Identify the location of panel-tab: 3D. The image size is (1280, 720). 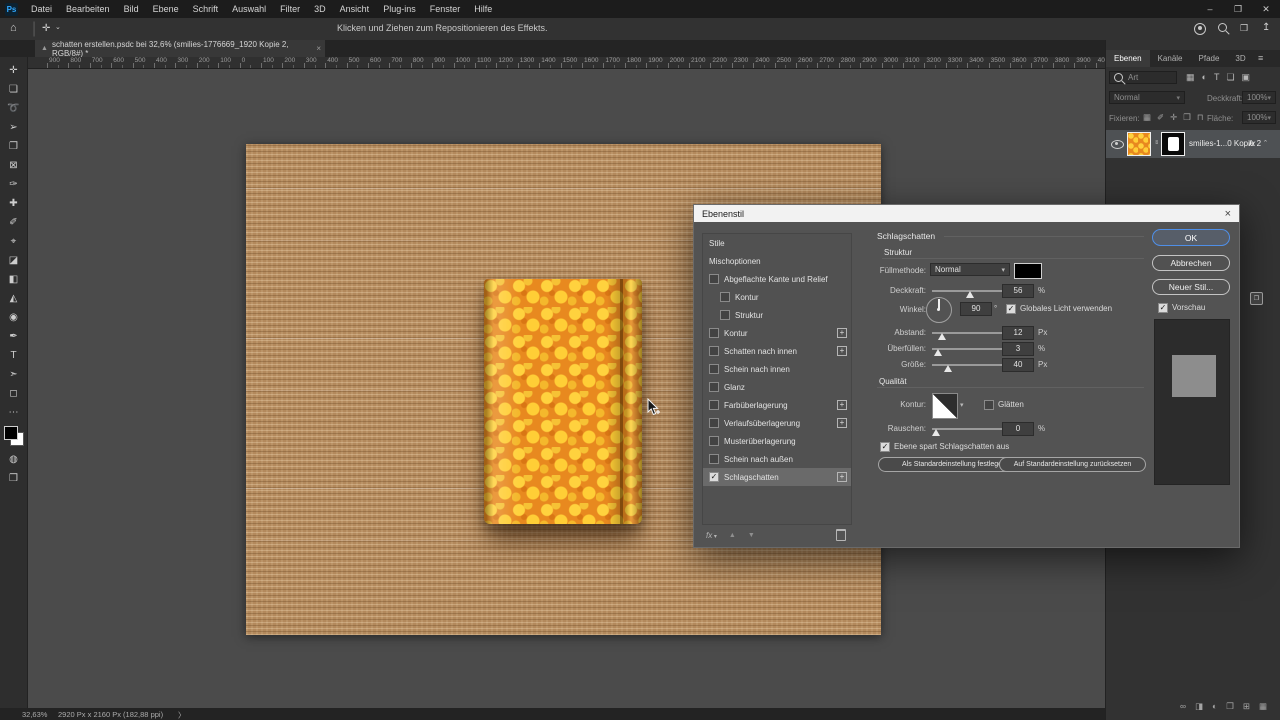
(1240, 58).